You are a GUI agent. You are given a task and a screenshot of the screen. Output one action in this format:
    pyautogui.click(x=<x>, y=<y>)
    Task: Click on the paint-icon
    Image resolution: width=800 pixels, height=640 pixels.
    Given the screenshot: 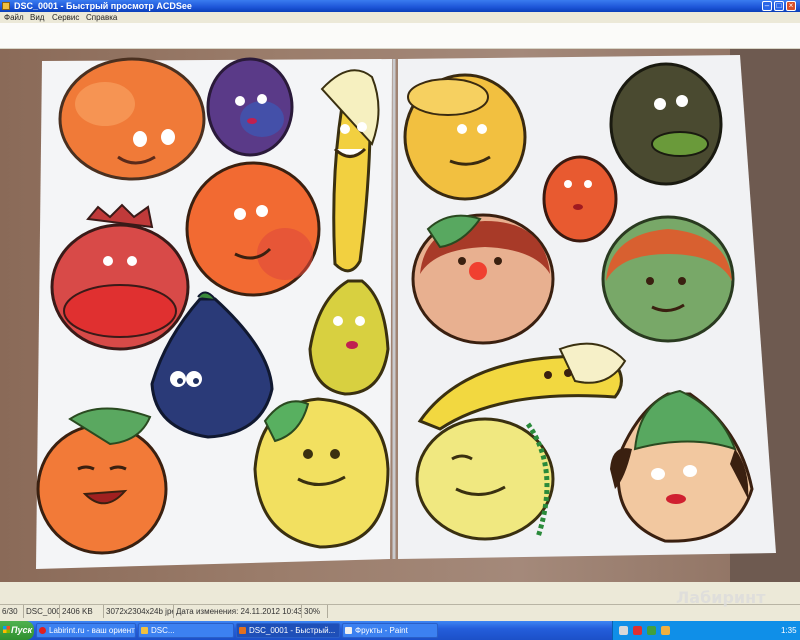 What is the action you would take?
    pyautogui.click(x=348, y=630)
    